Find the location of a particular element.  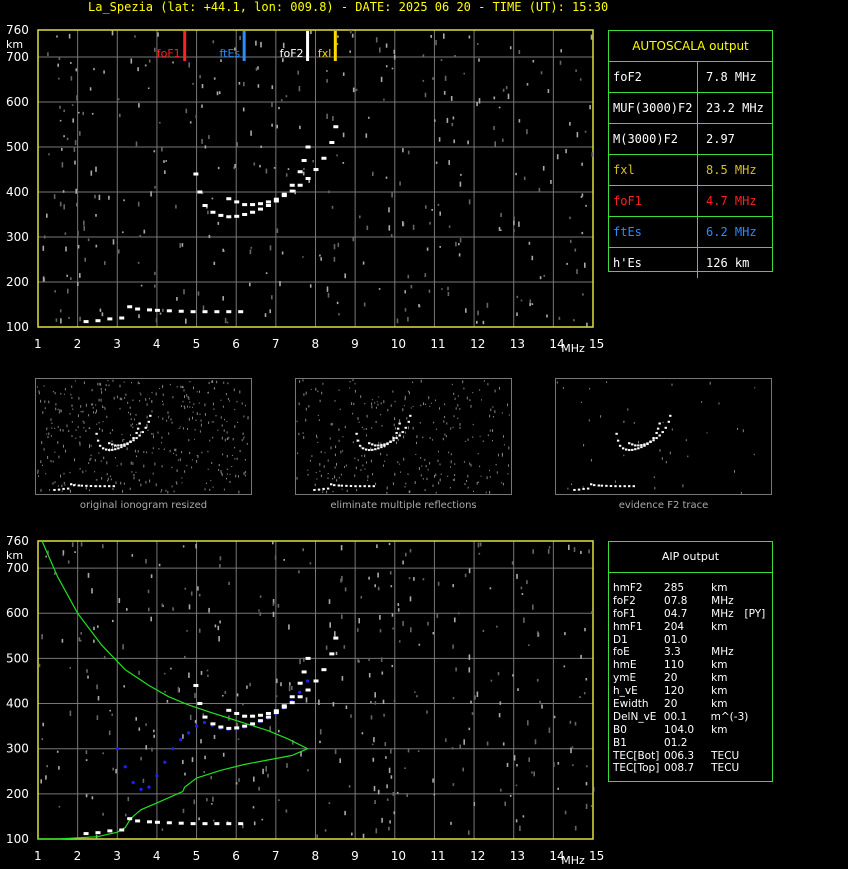

x-tick-label: 5 is located at coordinates (197, 856).